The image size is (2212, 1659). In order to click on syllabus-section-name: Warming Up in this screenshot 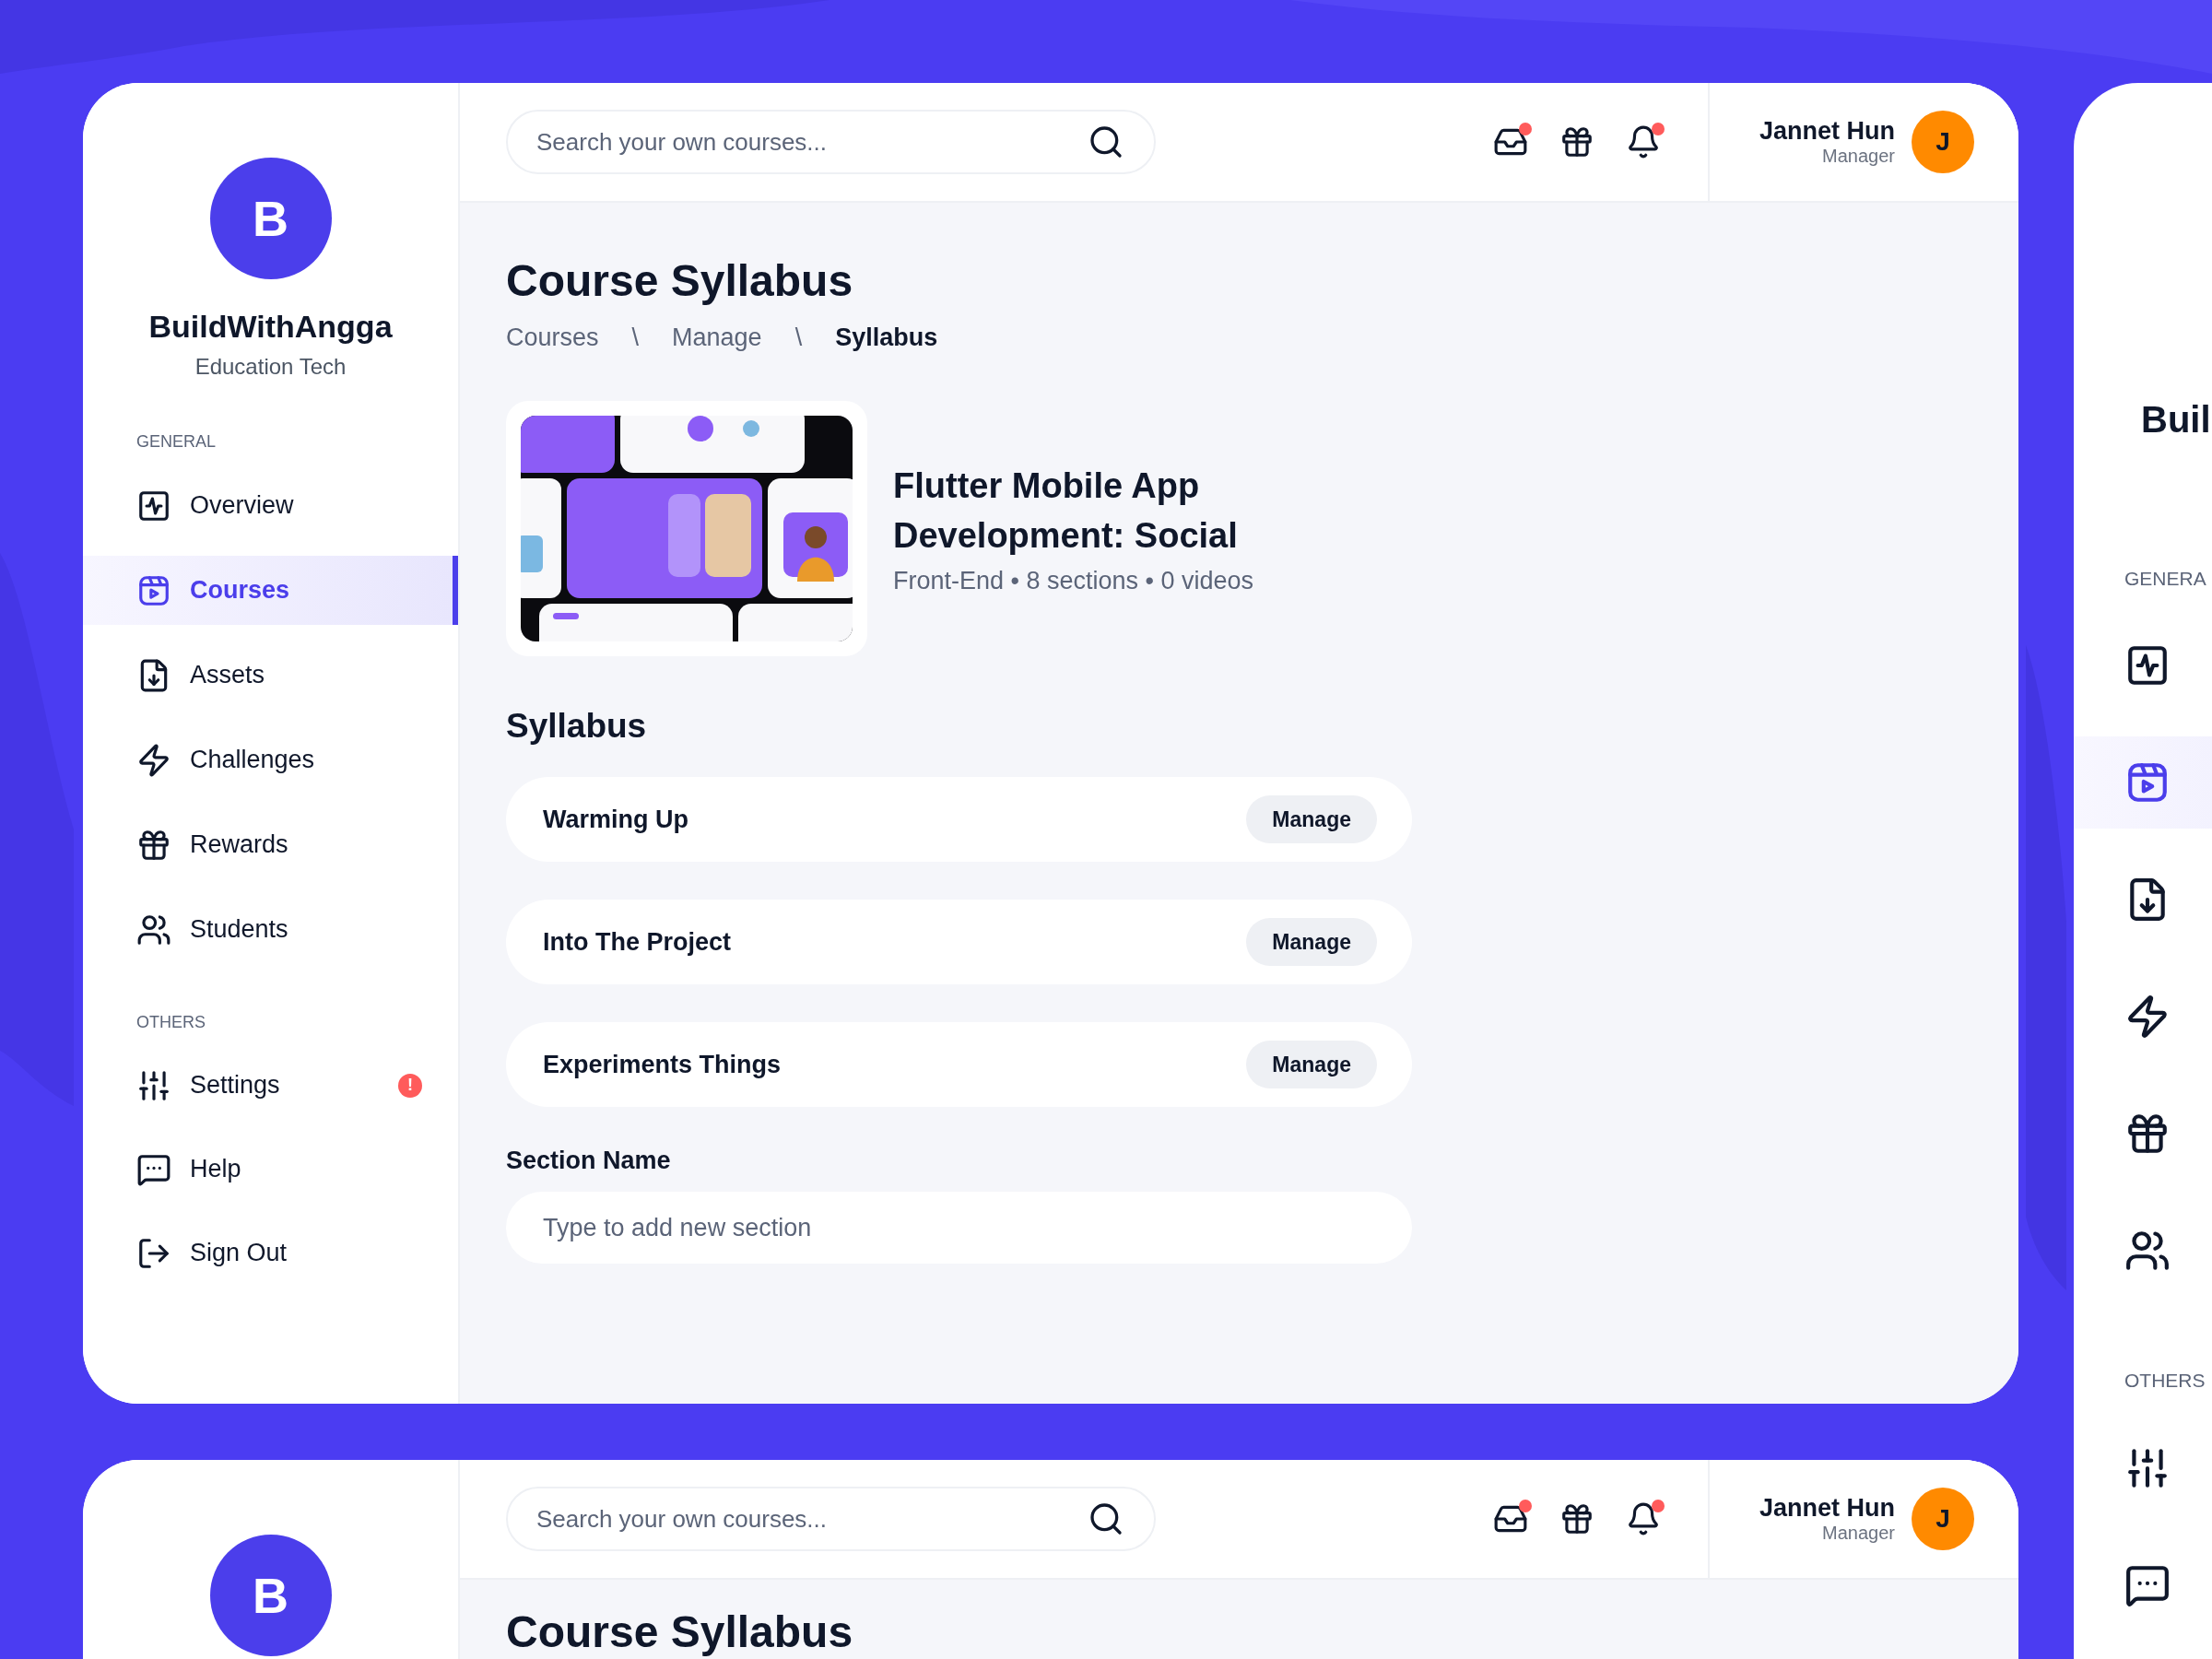, I will do `click(615, 819)`.